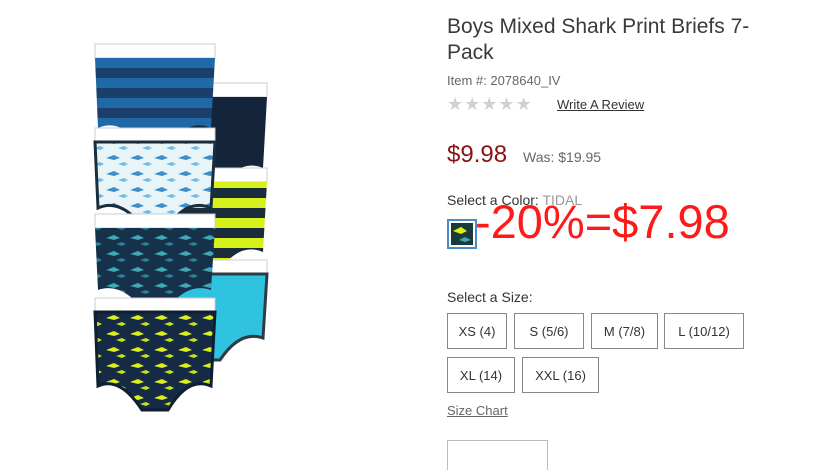  I want to click on current-price: $9.98, so click(477, 154).